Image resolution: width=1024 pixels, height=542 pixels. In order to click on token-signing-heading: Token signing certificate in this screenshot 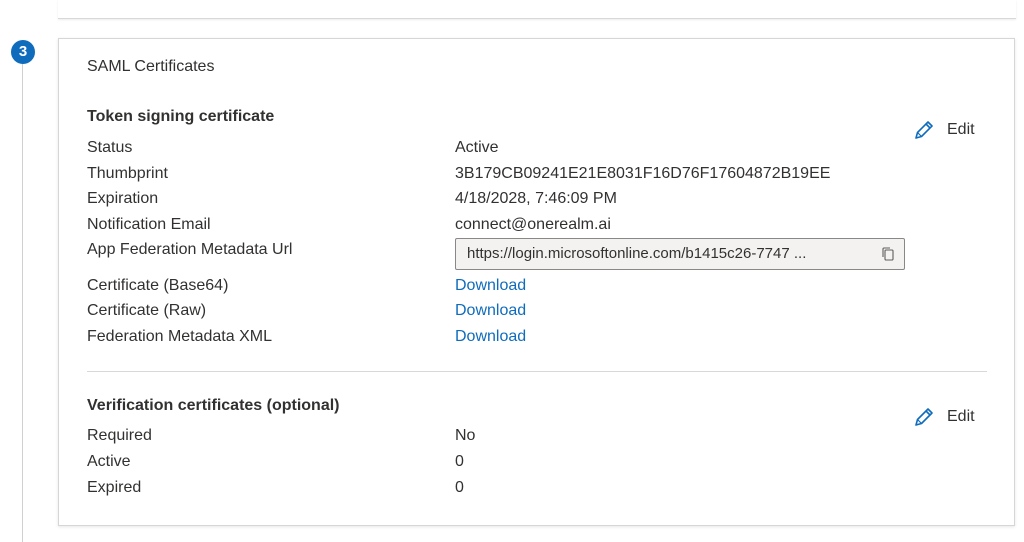, I will do `click(181, 116)`.